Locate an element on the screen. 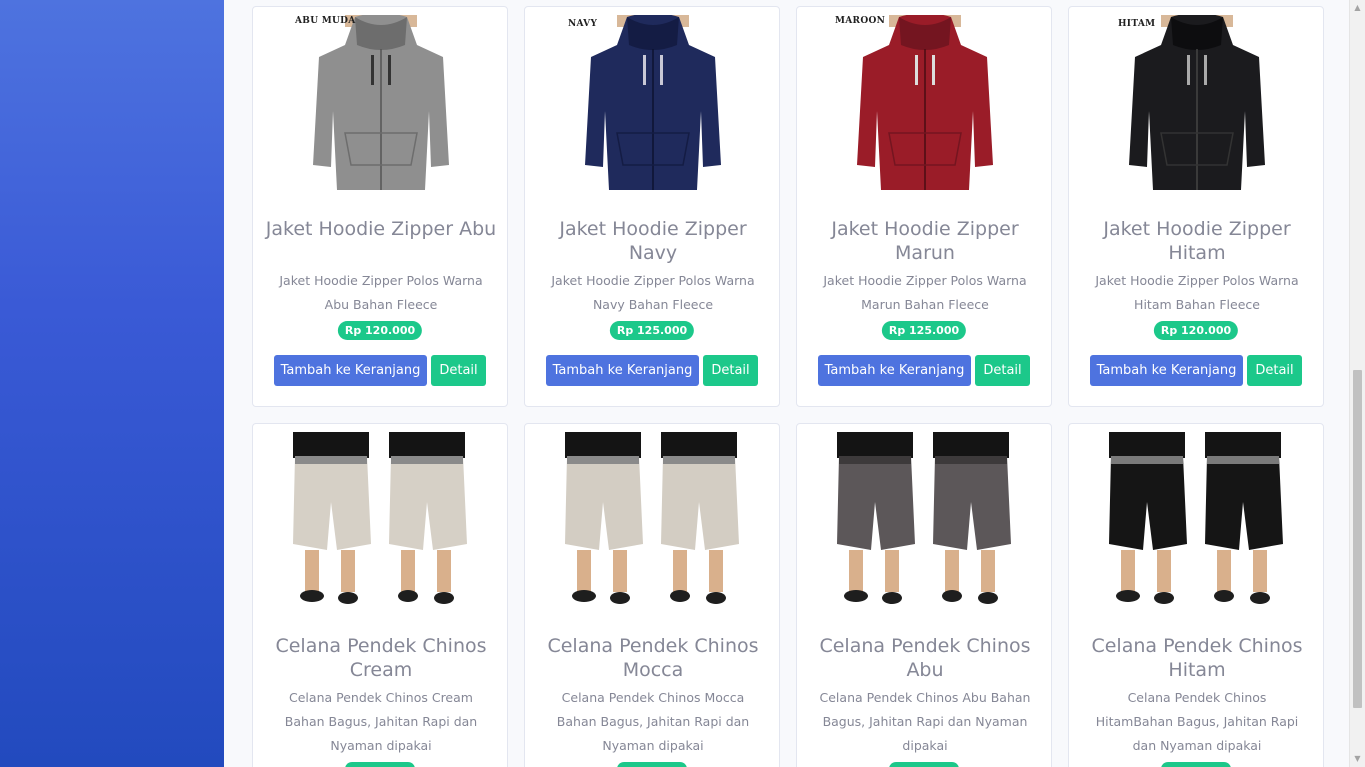 The image size is (1365, 767). product-title: Jaket Hoodie Zipper Marun is located at coordinates (925, 241).